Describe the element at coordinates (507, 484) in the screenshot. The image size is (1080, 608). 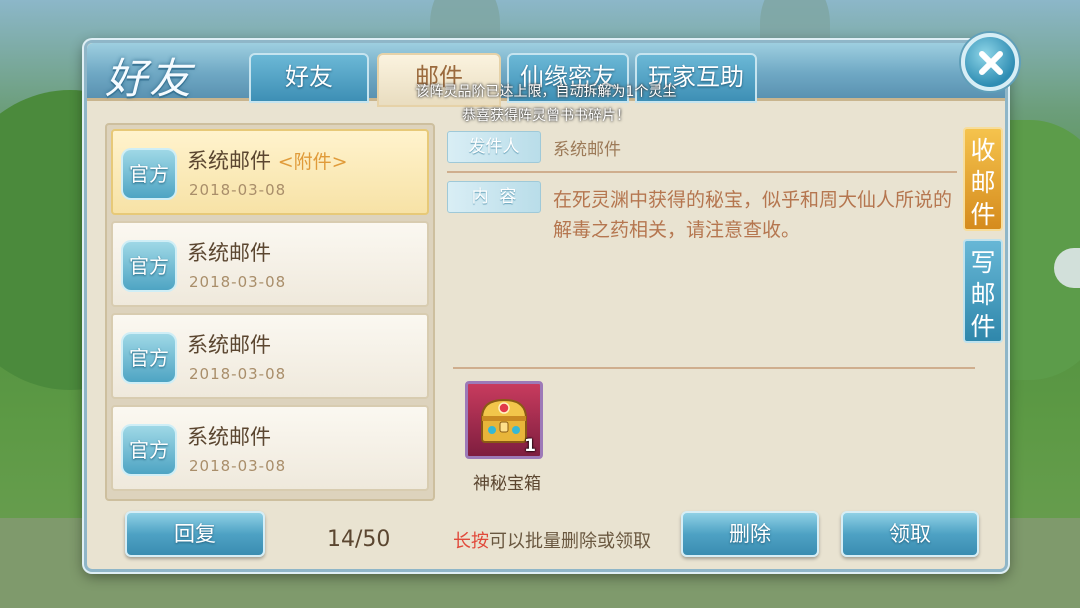
I see `item-name: 神秘宝箱` at that location.